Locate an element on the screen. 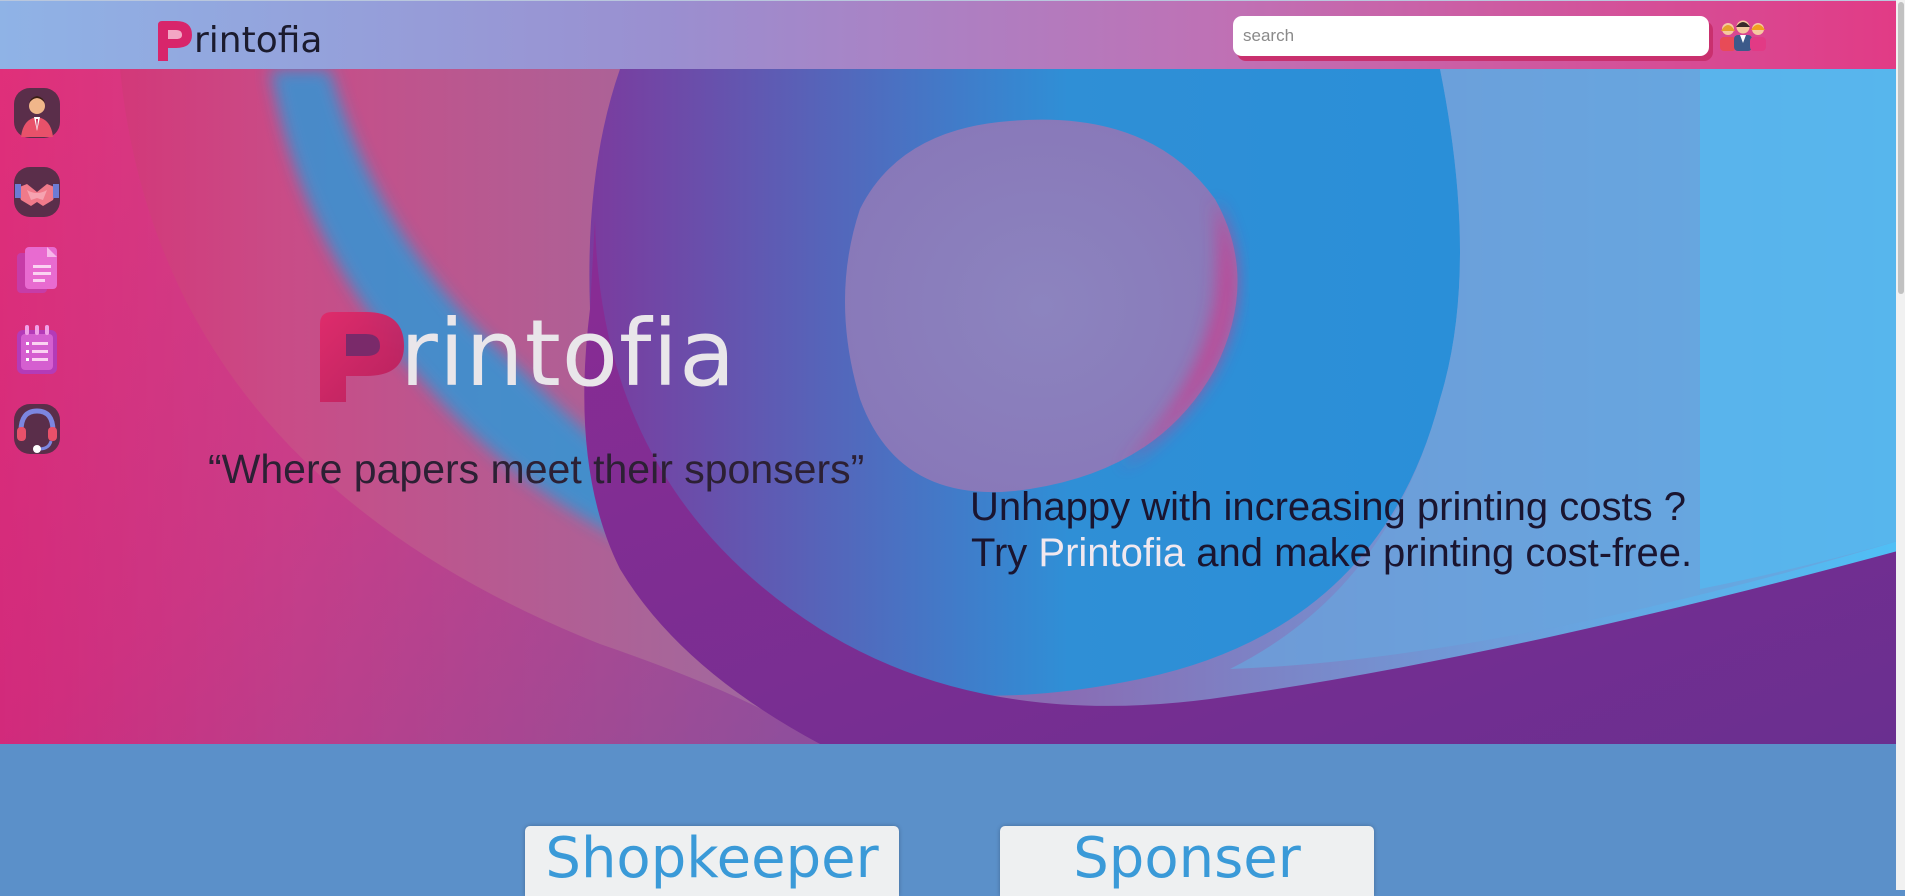 This screenshot has height=896, width=1905. handshake-icon is located at coordinates (37, 192).